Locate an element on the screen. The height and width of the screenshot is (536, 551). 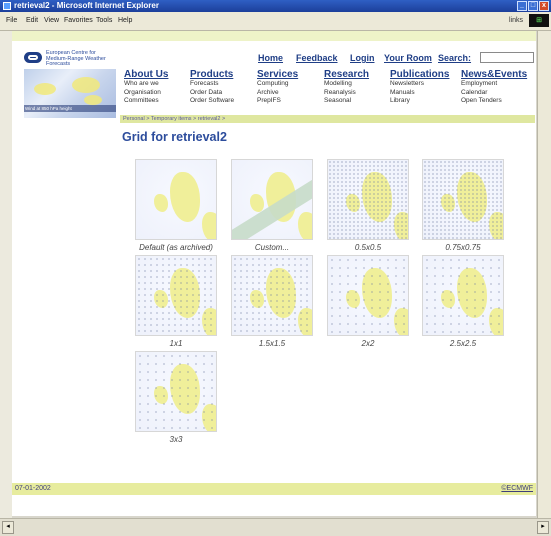
grid-option-label: 0.5x0.5 is located at coordinates (368, 247).